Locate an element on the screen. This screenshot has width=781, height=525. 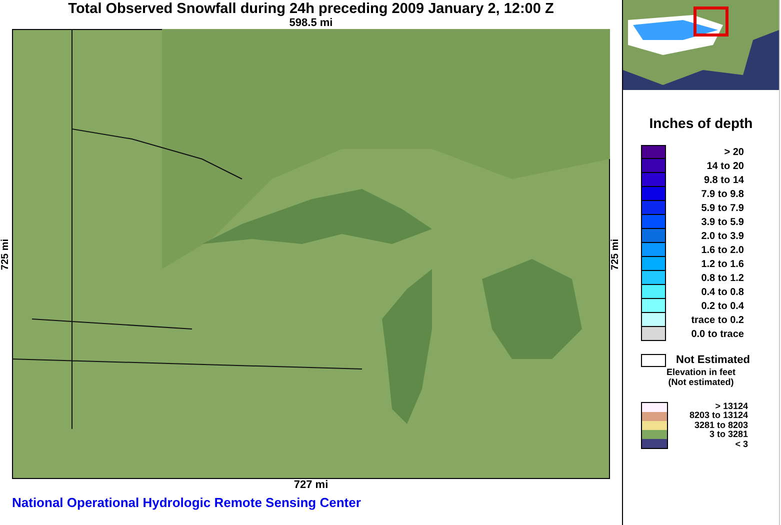
legend-label: 0.4 to 0.8 is located at coordinates (722, 292).